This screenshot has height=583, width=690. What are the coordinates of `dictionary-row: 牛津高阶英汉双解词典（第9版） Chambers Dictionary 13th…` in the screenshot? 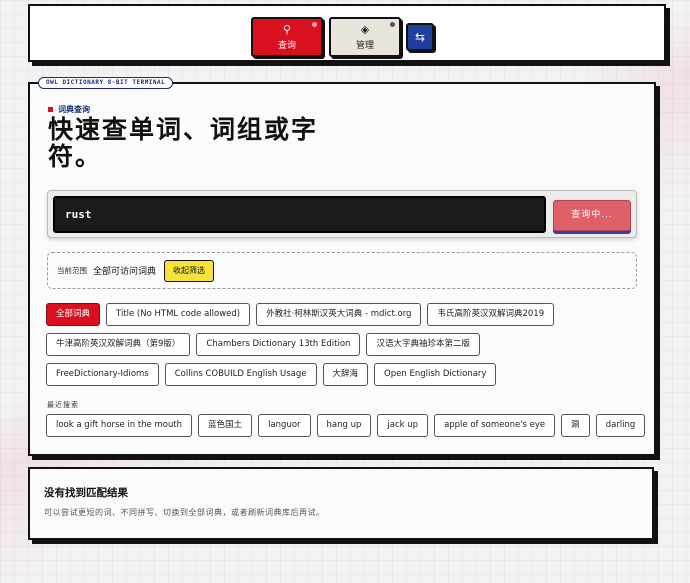 It's located at (346, 344).